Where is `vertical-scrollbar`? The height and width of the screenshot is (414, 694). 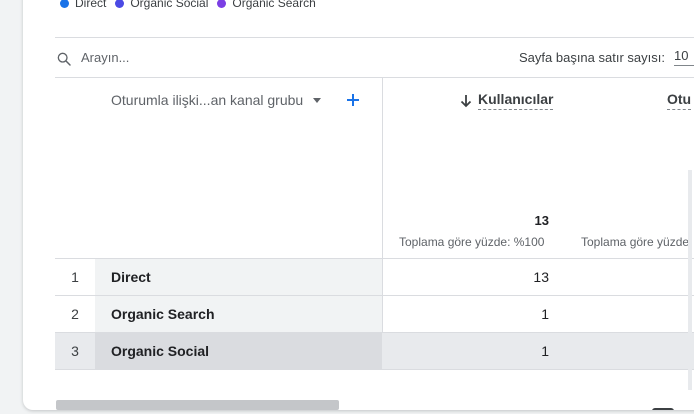
vertical-scrollbar is located at coordinates (690, 280).